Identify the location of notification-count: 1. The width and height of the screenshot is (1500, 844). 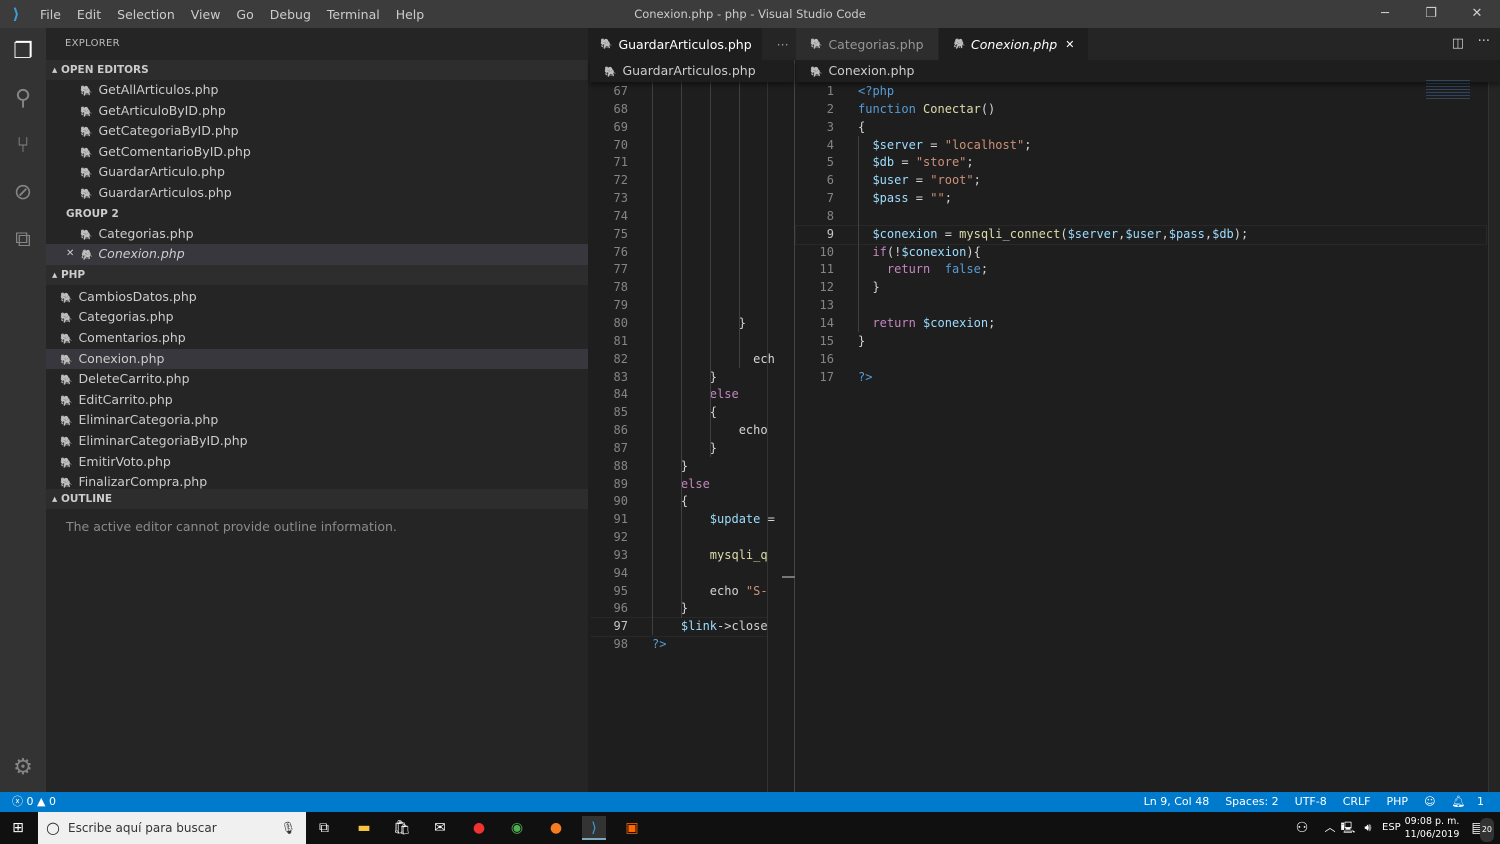
(1480, 801).